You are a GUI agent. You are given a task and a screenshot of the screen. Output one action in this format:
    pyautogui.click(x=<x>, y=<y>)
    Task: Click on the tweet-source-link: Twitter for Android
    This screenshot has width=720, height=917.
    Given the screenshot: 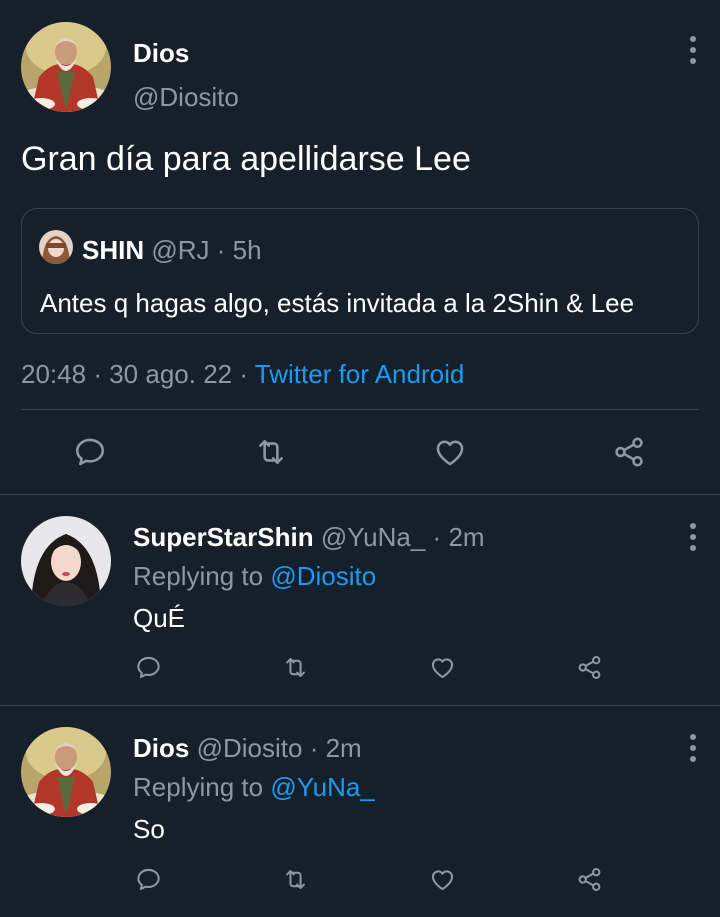 What is the action you would take?
    pyautogui.click(x=360, y=374)
    